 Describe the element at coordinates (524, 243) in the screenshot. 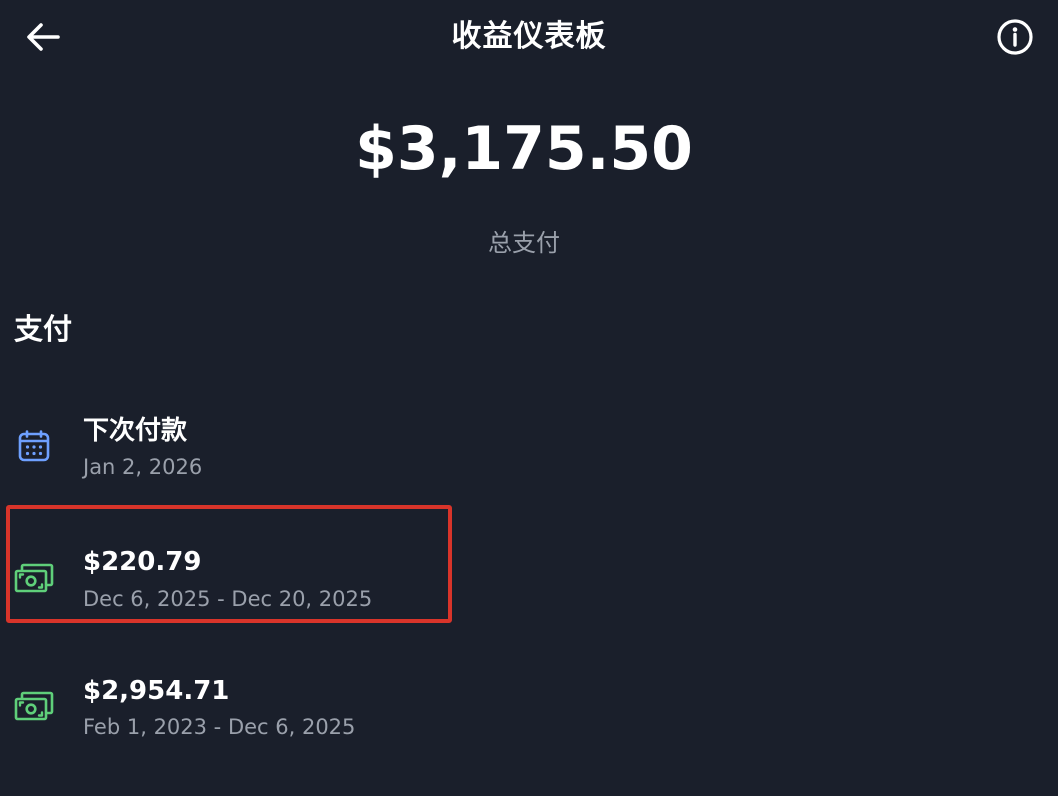

I see `total-label: 总支付` at that location.